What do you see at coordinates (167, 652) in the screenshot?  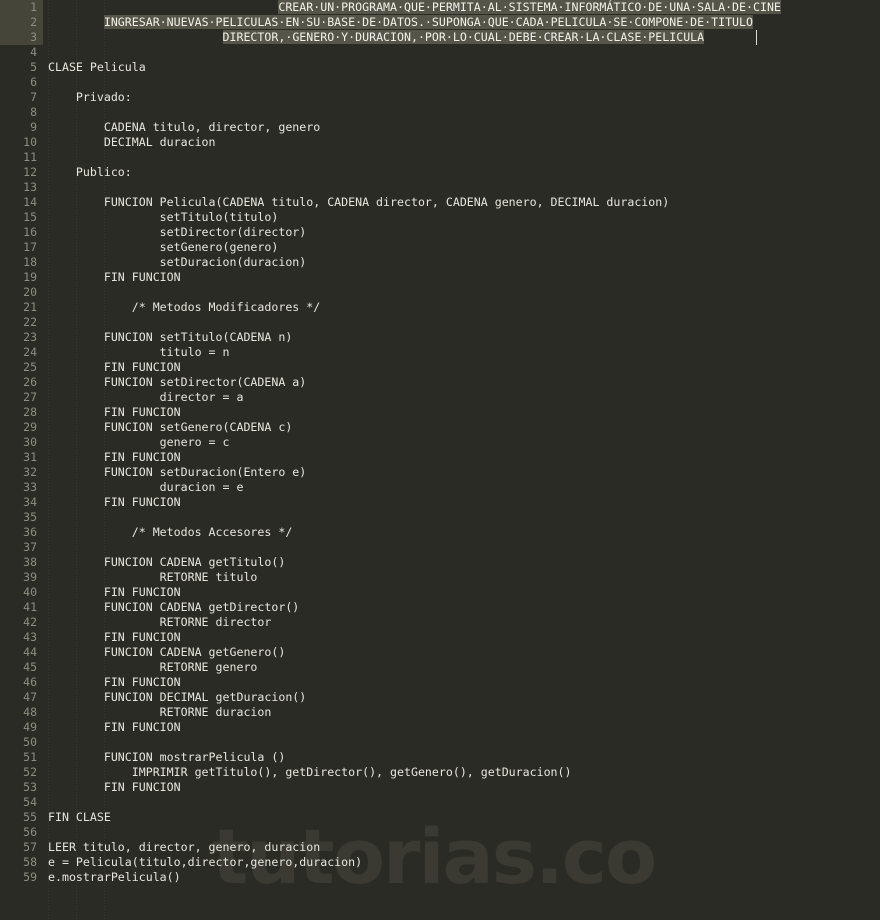 I see `code-line: FUNCION CADENA getGenero()` at bounding box center [167, 652].